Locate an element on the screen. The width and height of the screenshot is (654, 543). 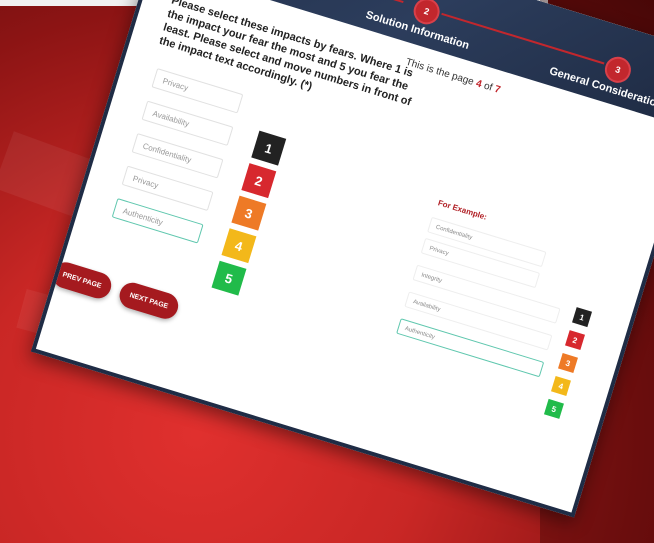
rank-number-3: 3 is located at coordinates (249, 213).